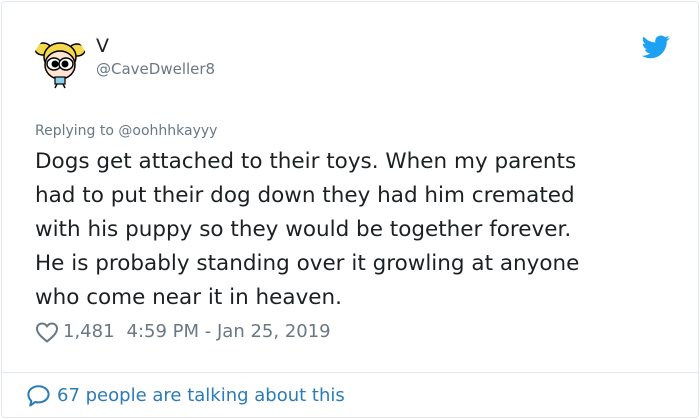 The height and width of the screenshot is (419, 700). I want to click on twitter-bird-svg, so click(655, 47).